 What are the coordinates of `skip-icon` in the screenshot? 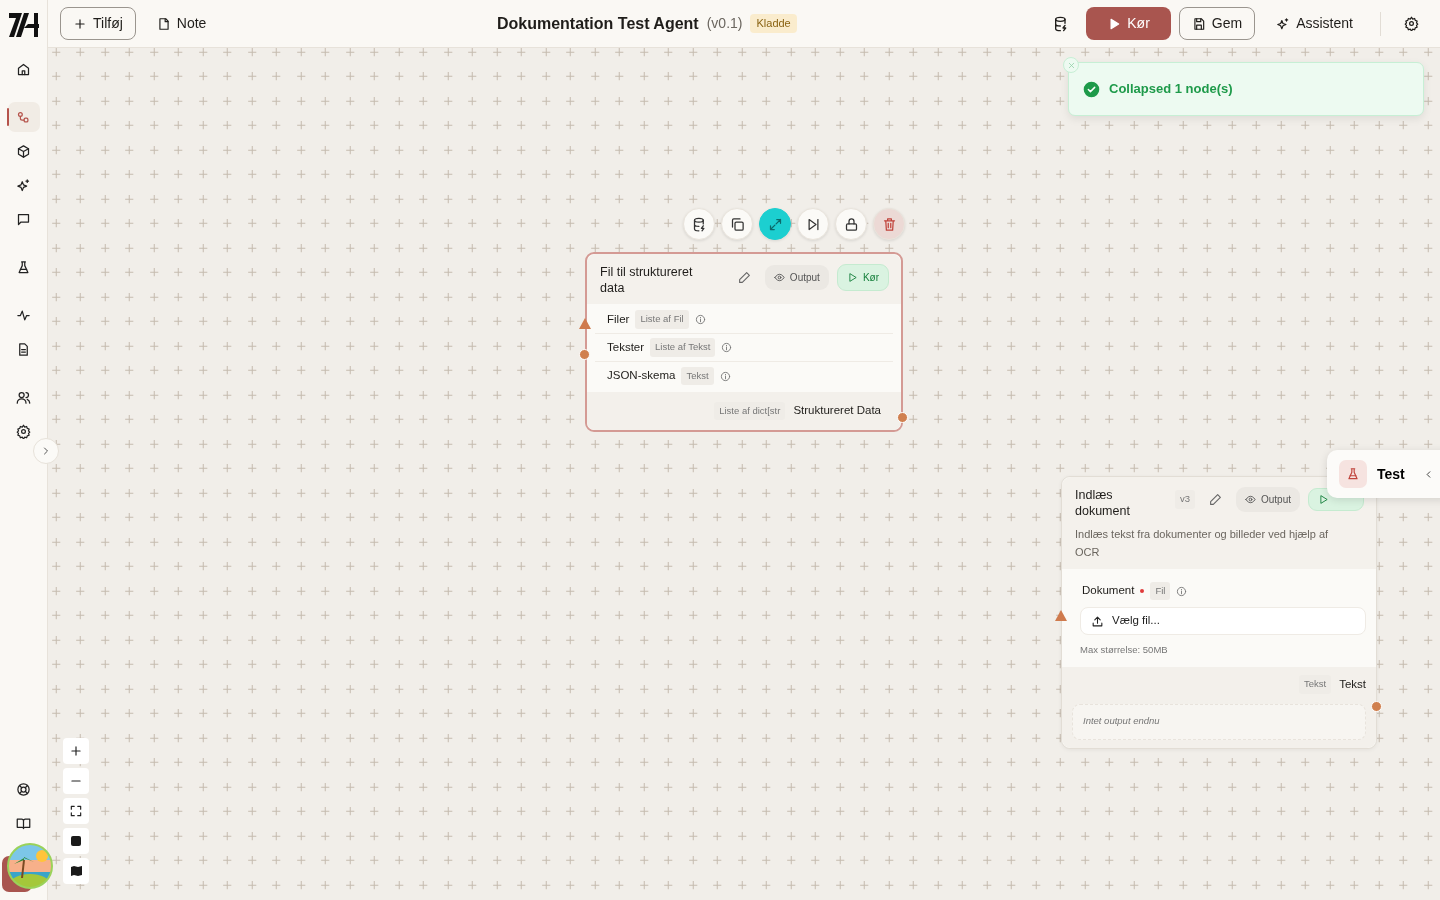 It's located at (813, 224).